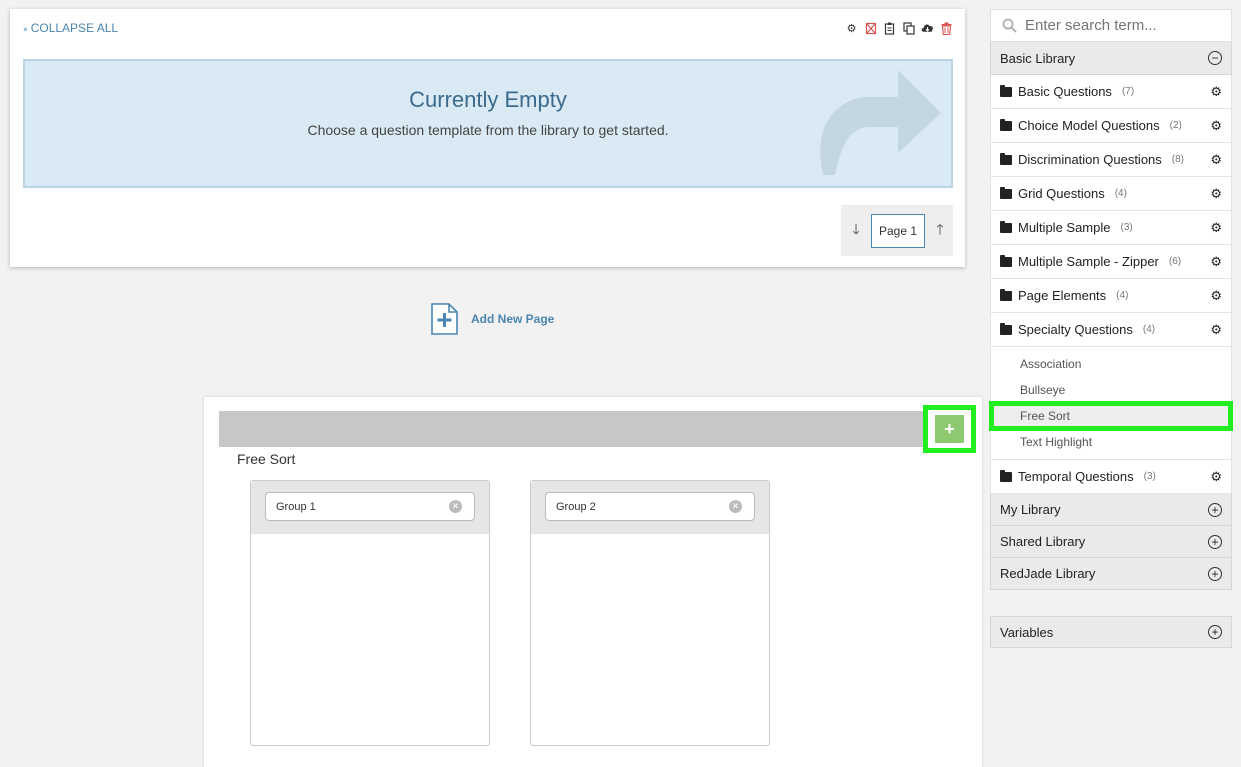 The height and width of the screenshot is (767, 1241). I want to click on folder-multiple-sample: Multiple Sample (3) ⚙, so click(1111, 228).